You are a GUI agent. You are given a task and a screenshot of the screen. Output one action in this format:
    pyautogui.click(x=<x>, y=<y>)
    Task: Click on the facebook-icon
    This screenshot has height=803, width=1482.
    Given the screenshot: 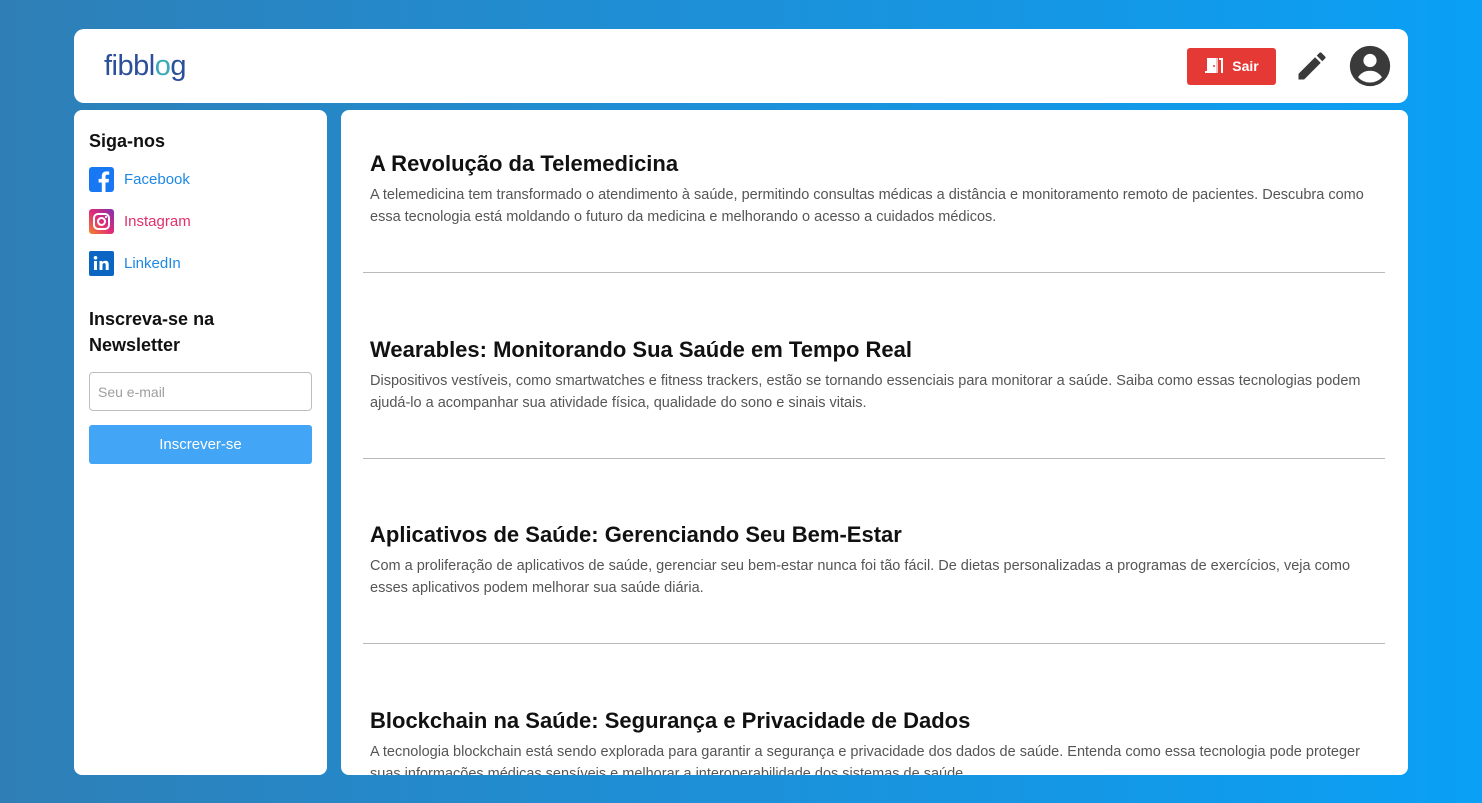 What is the action you would take?
    pyautogui.click(x=101, y=179)
    